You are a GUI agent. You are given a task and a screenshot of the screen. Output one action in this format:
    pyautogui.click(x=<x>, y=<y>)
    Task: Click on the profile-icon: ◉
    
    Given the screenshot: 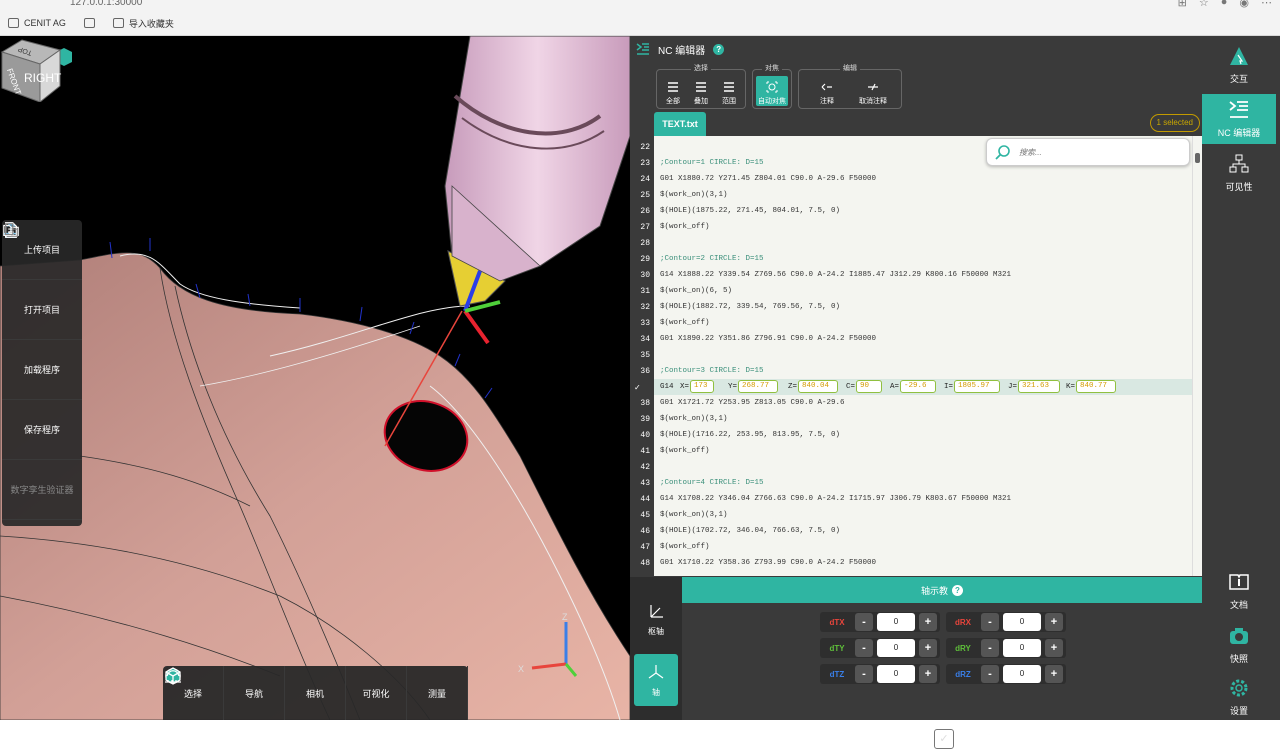 What is the action you would take?
    pyautogui.click(x=1244, y=4)
    